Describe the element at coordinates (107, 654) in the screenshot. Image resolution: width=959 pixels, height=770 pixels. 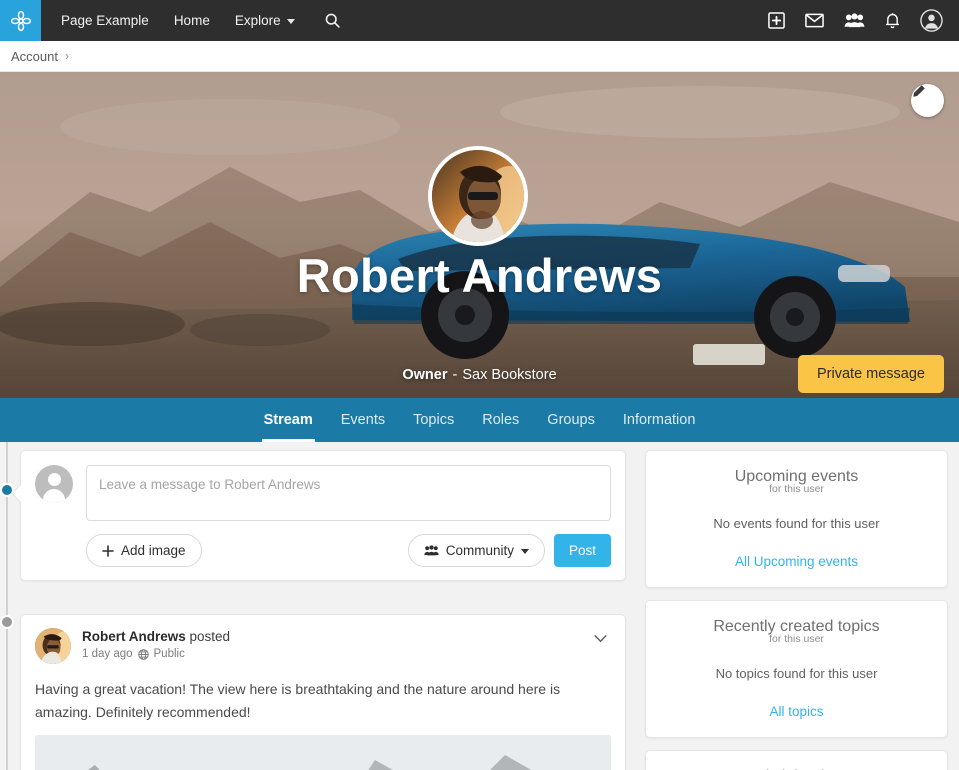
I see `post-timestamp: 1 day ago` at that location.